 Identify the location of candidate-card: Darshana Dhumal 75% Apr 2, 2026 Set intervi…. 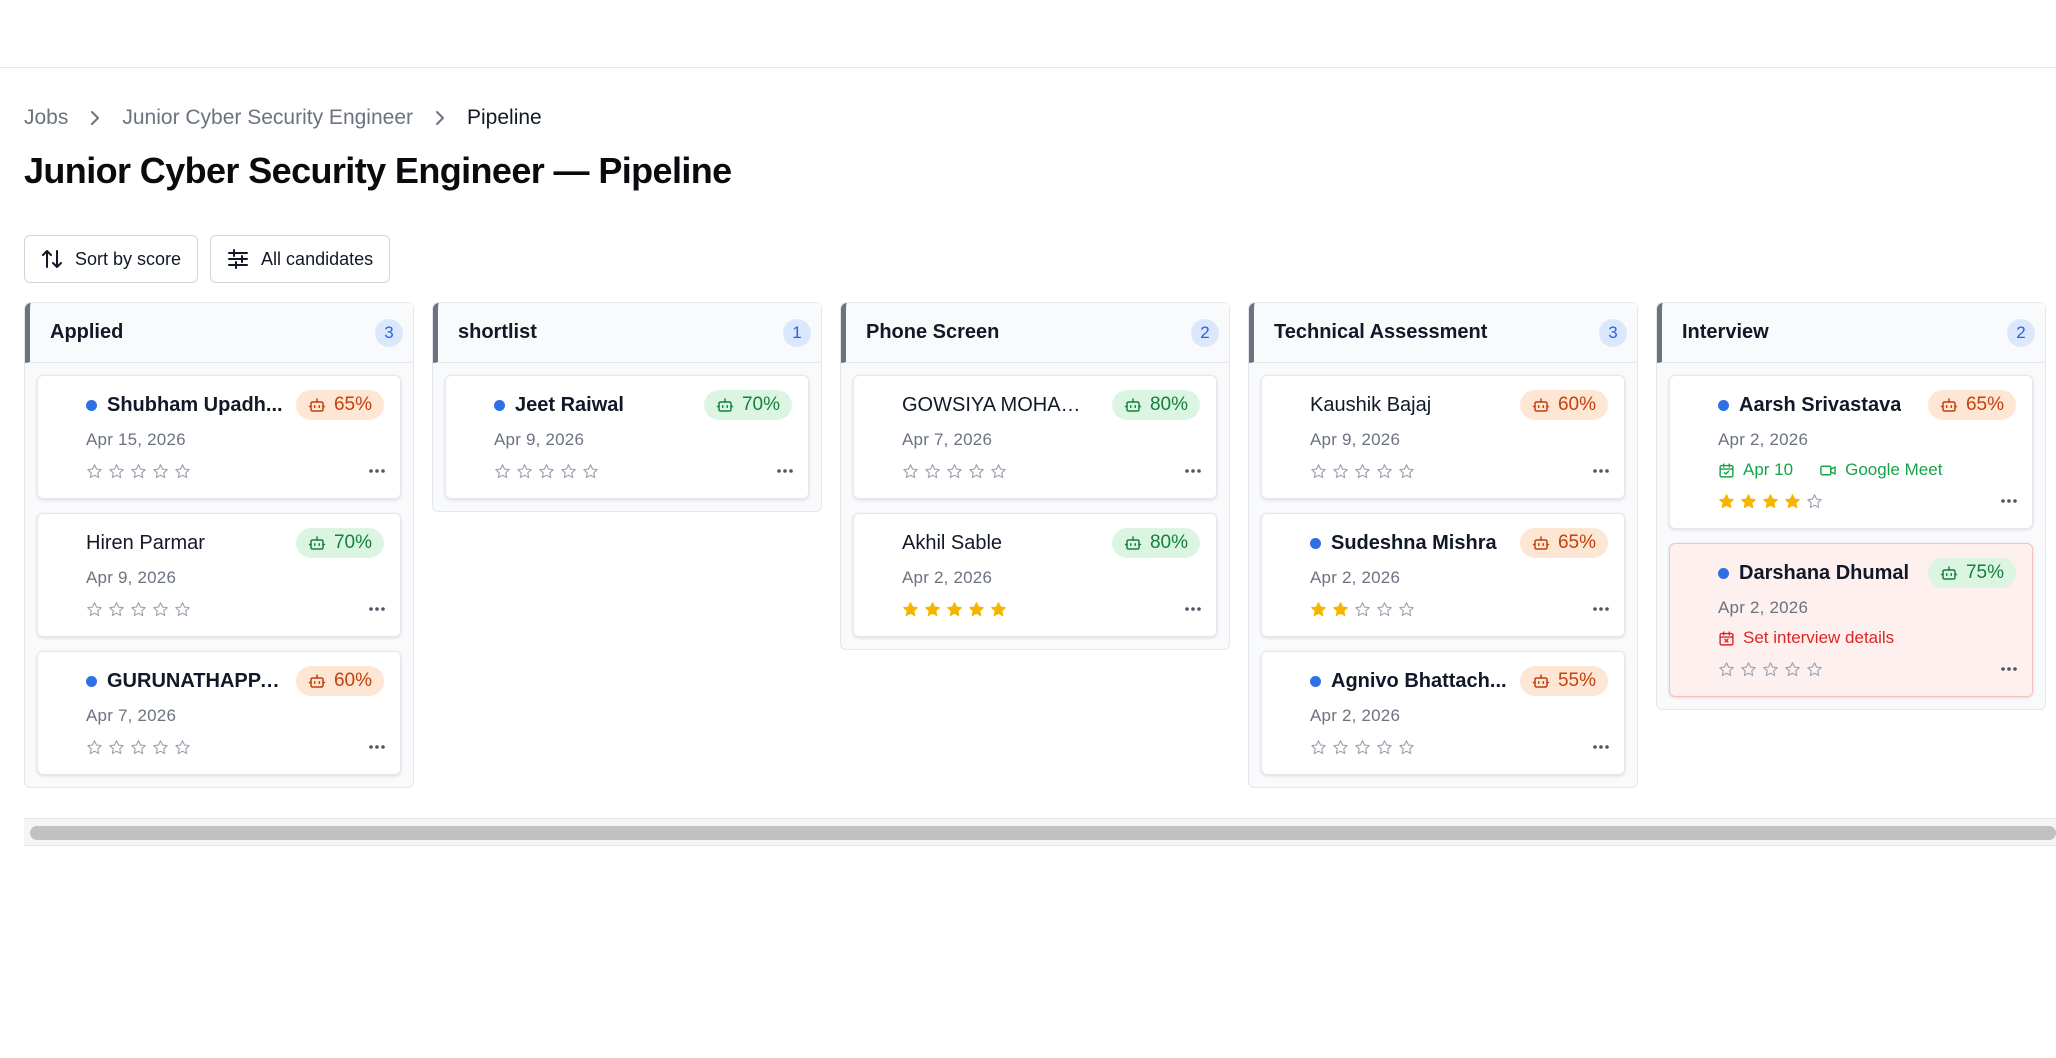
(1851, 620).